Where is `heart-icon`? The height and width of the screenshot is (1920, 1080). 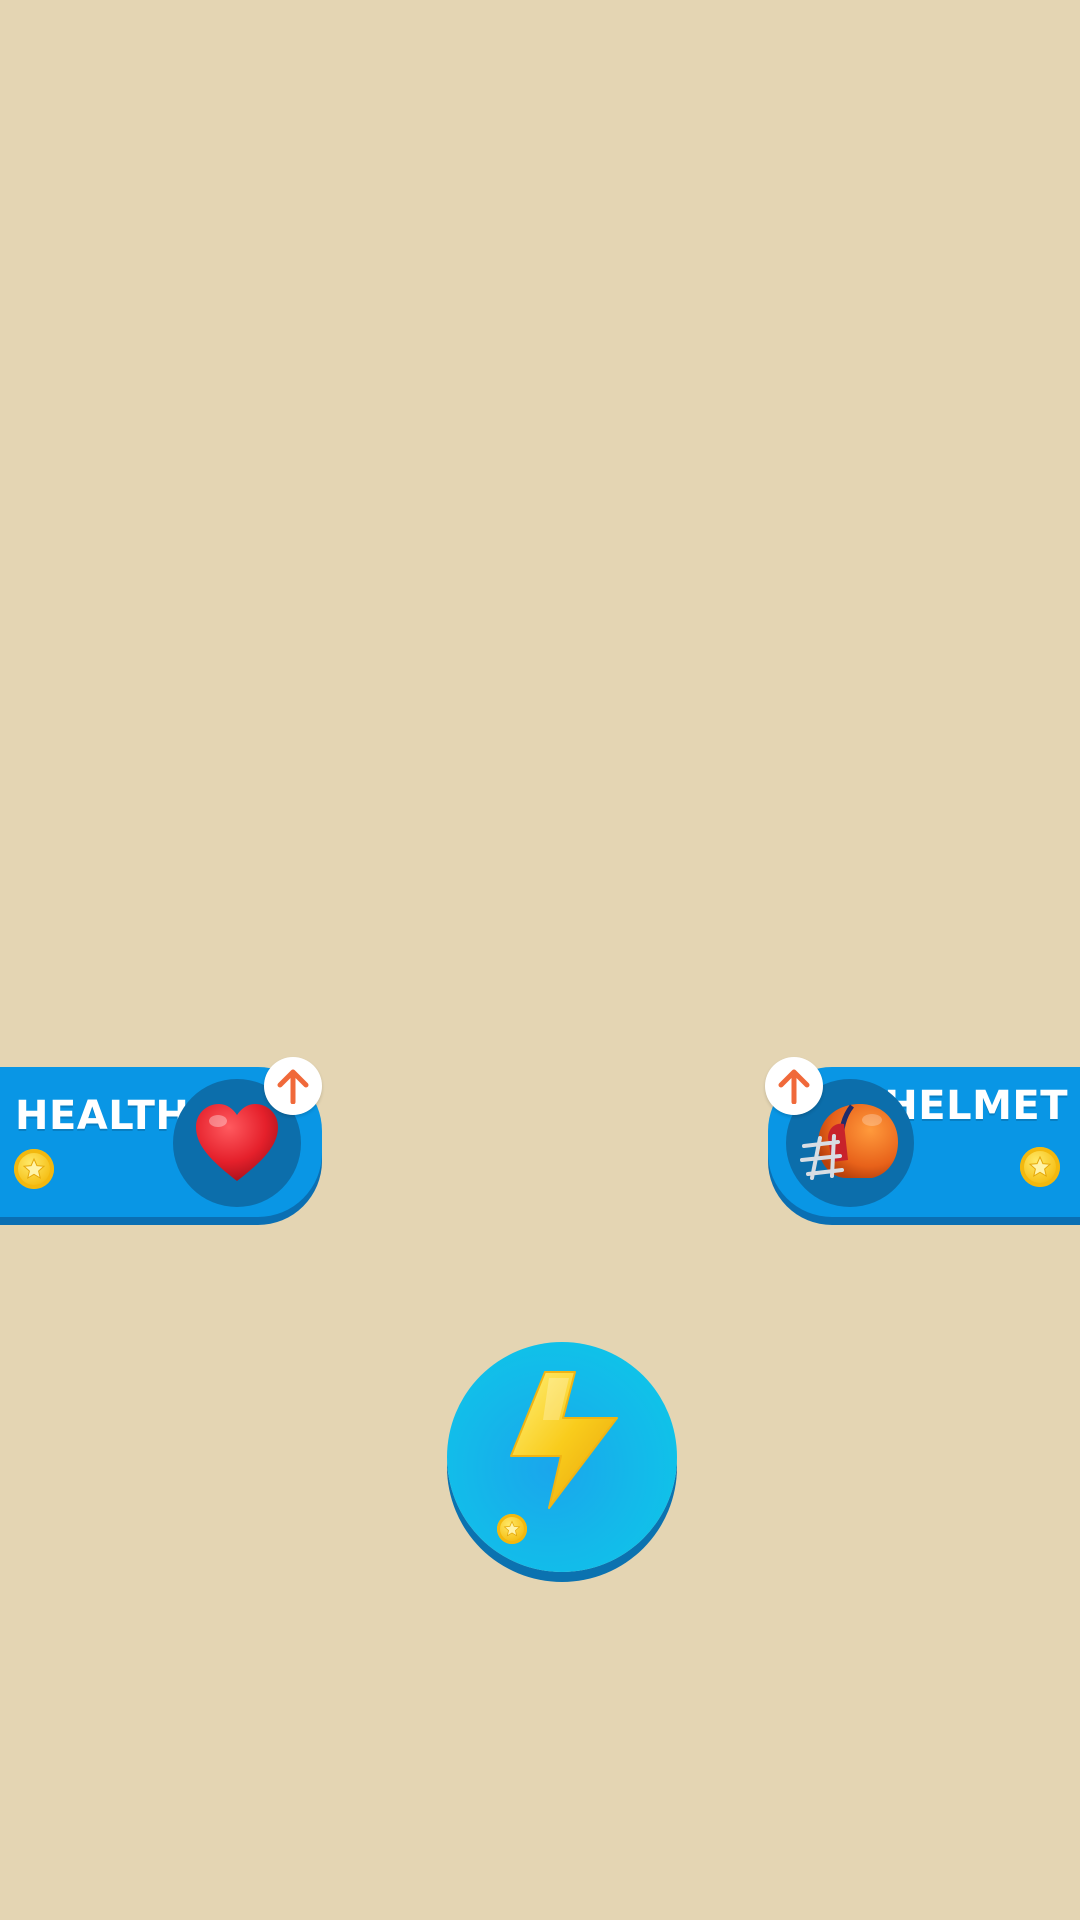
heart-icon is located at coordinates (237, 1142).